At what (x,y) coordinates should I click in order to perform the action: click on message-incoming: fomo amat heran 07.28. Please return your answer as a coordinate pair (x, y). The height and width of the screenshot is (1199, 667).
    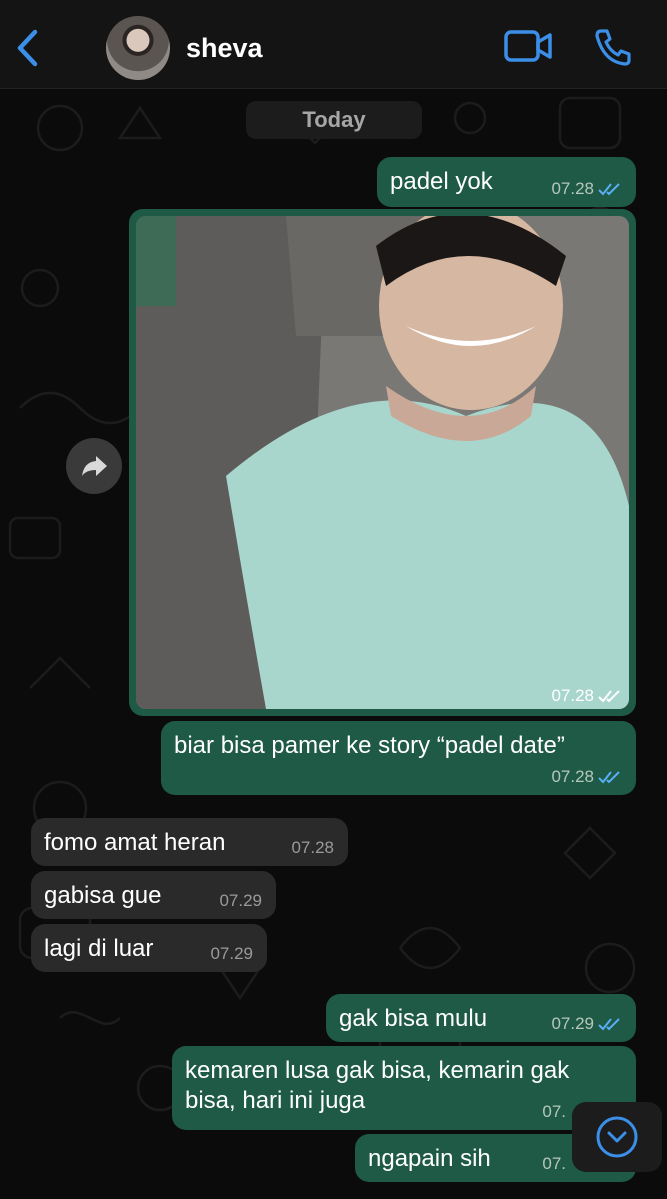
    Looking at the image, I should click on (189, 842).